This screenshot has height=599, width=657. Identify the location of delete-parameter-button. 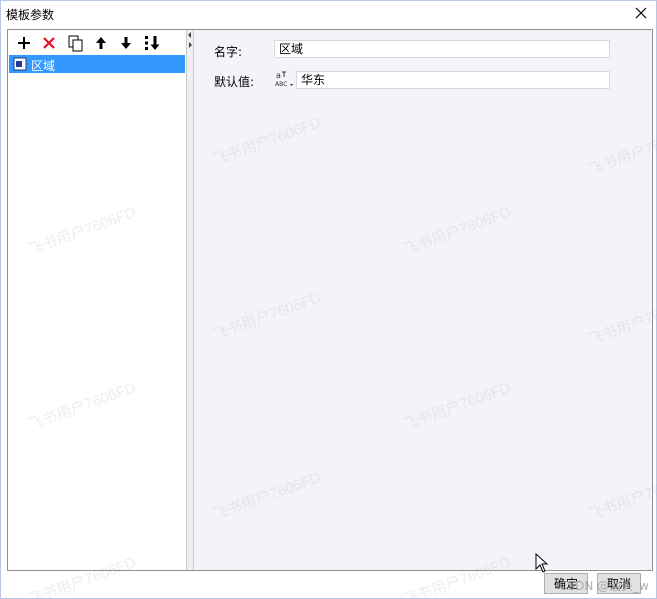
(49, 43).